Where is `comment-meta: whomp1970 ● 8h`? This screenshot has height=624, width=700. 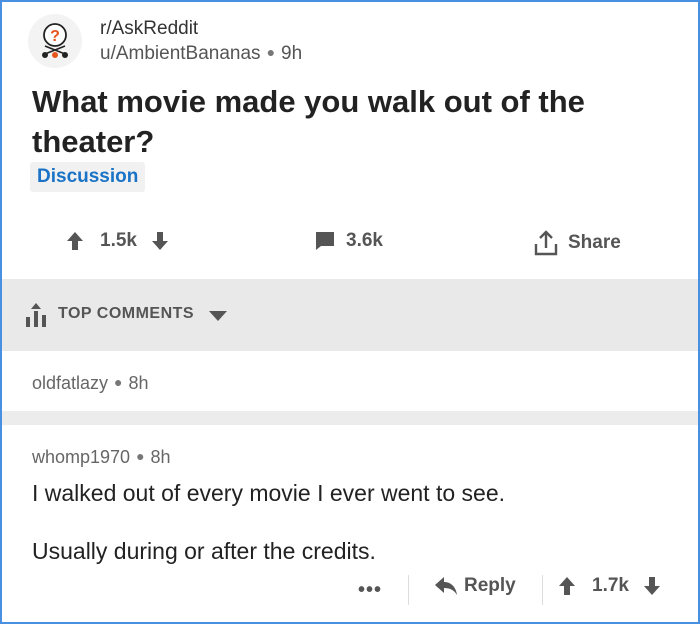 comment-meta: whomp1970 ● 8h is located at coordinates (101, 457).